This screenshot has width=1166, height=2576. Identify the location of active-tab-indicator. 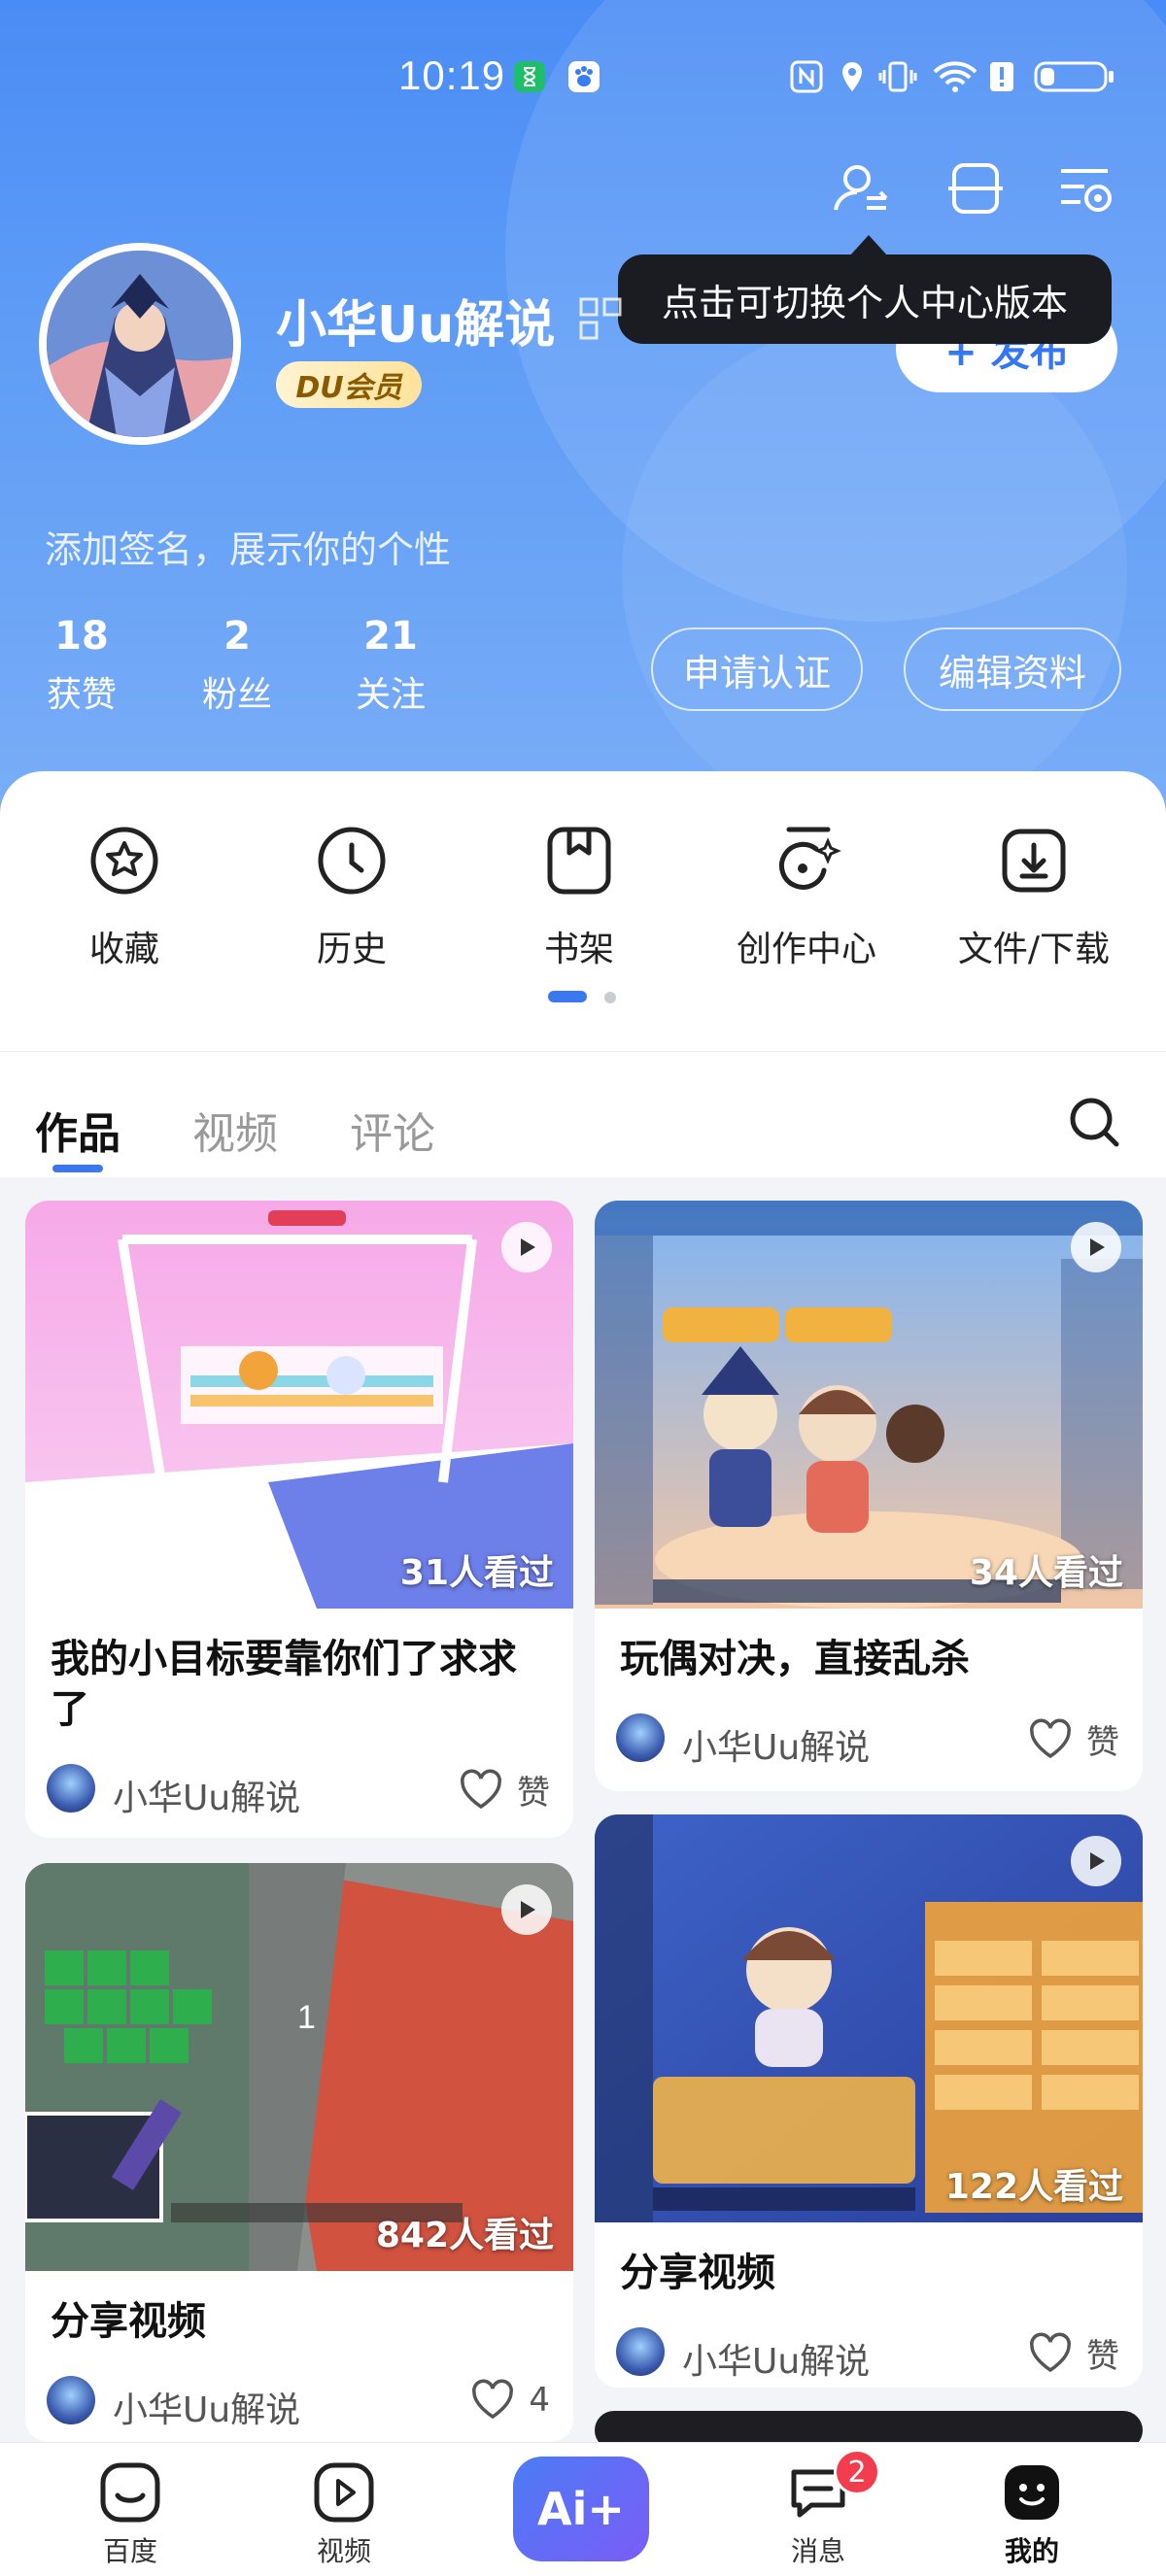
(77, 1168).